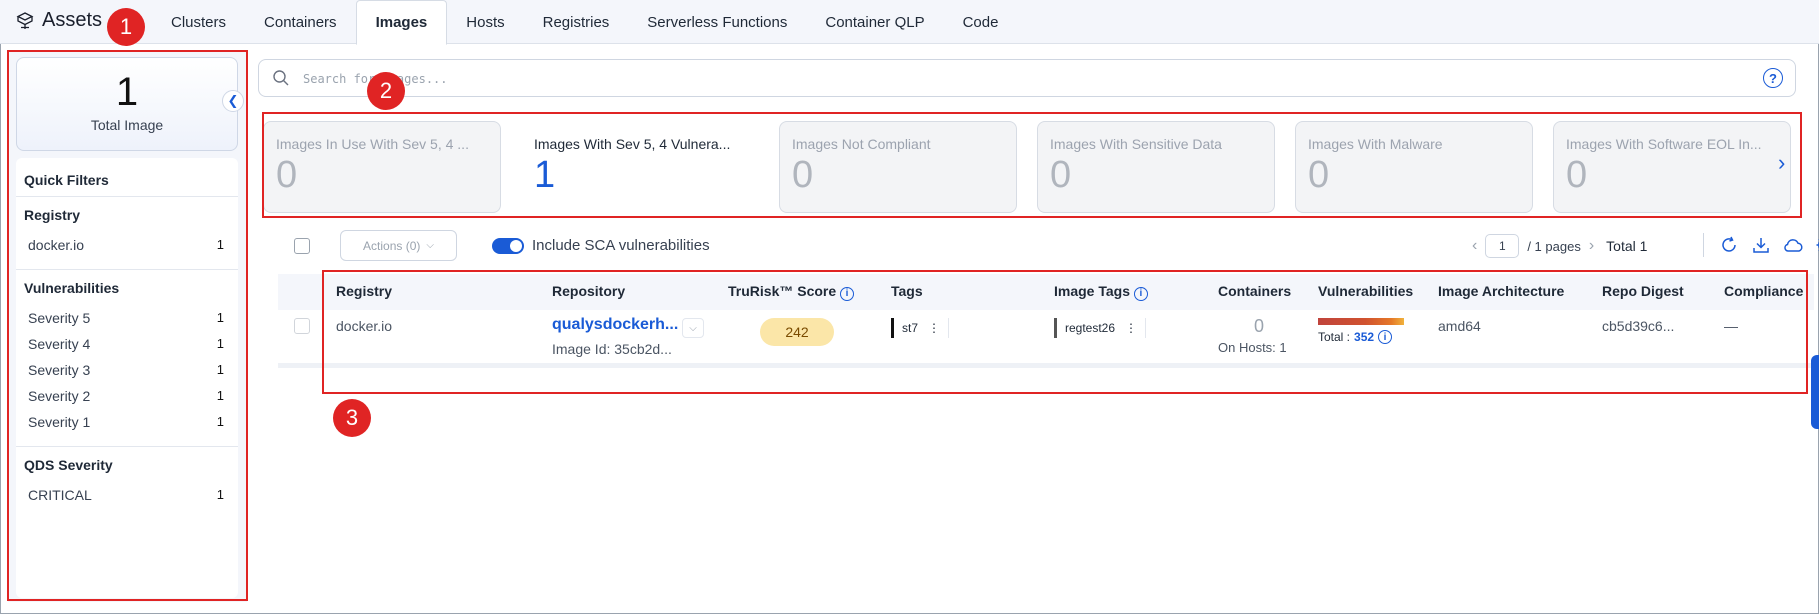 The width and height of the screenshot is (1819, 614). What do you see at coordinates (1627, 246) in the screenshot?
I see `total-count: Total 1` at bounding box center [1627, 246].